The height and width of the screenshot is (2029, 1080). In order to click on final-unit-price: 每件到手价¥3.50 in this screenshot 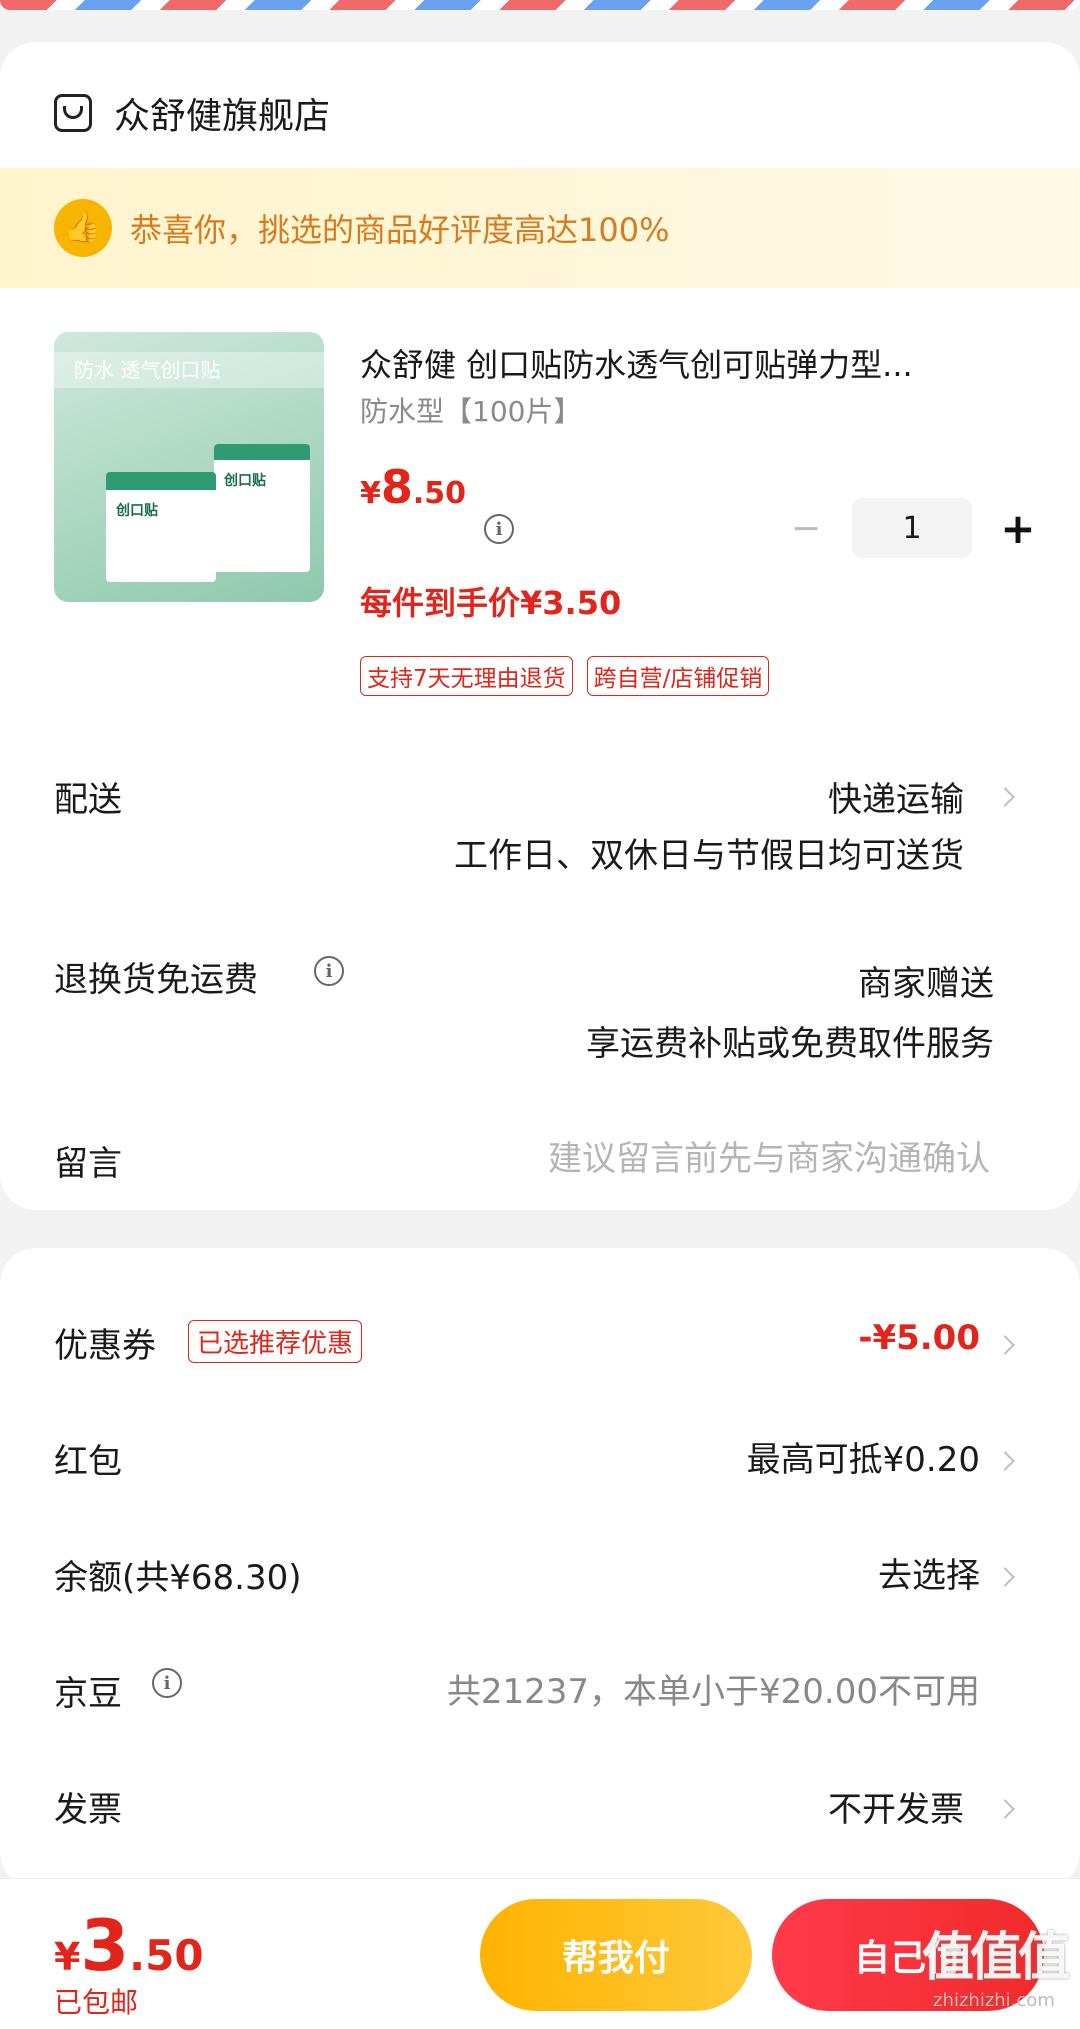, I will do `click(491, 603)`.